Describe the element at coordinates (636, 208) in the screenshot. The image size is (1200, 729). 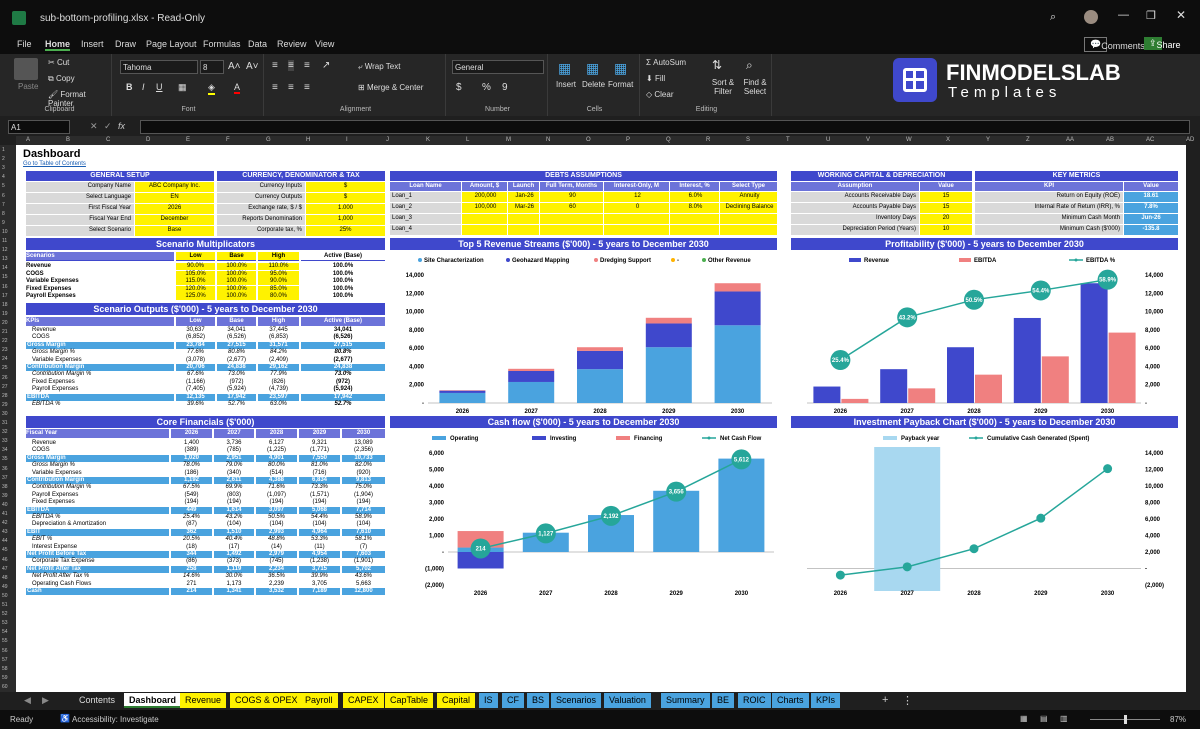
I see `debts-cell: 0` at that location.